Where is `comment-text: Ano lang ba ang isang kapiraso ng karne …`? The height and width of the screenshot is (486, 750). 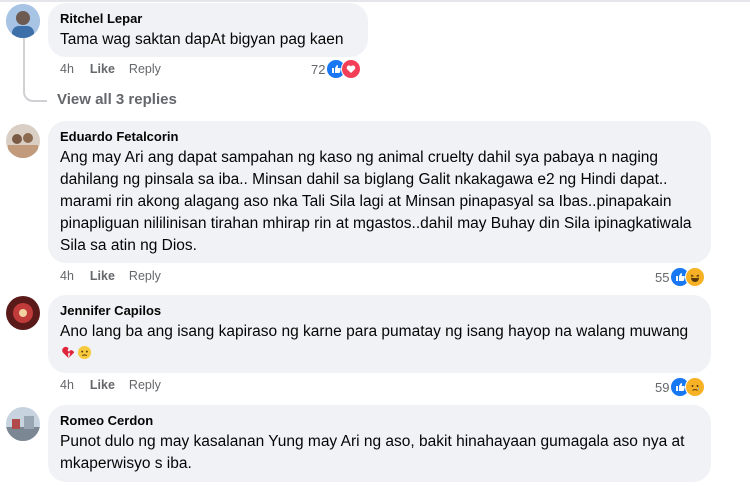 comment-text: Ano lang ba ang isang kapiraso ng karne … is located at coordinates (379, 343).